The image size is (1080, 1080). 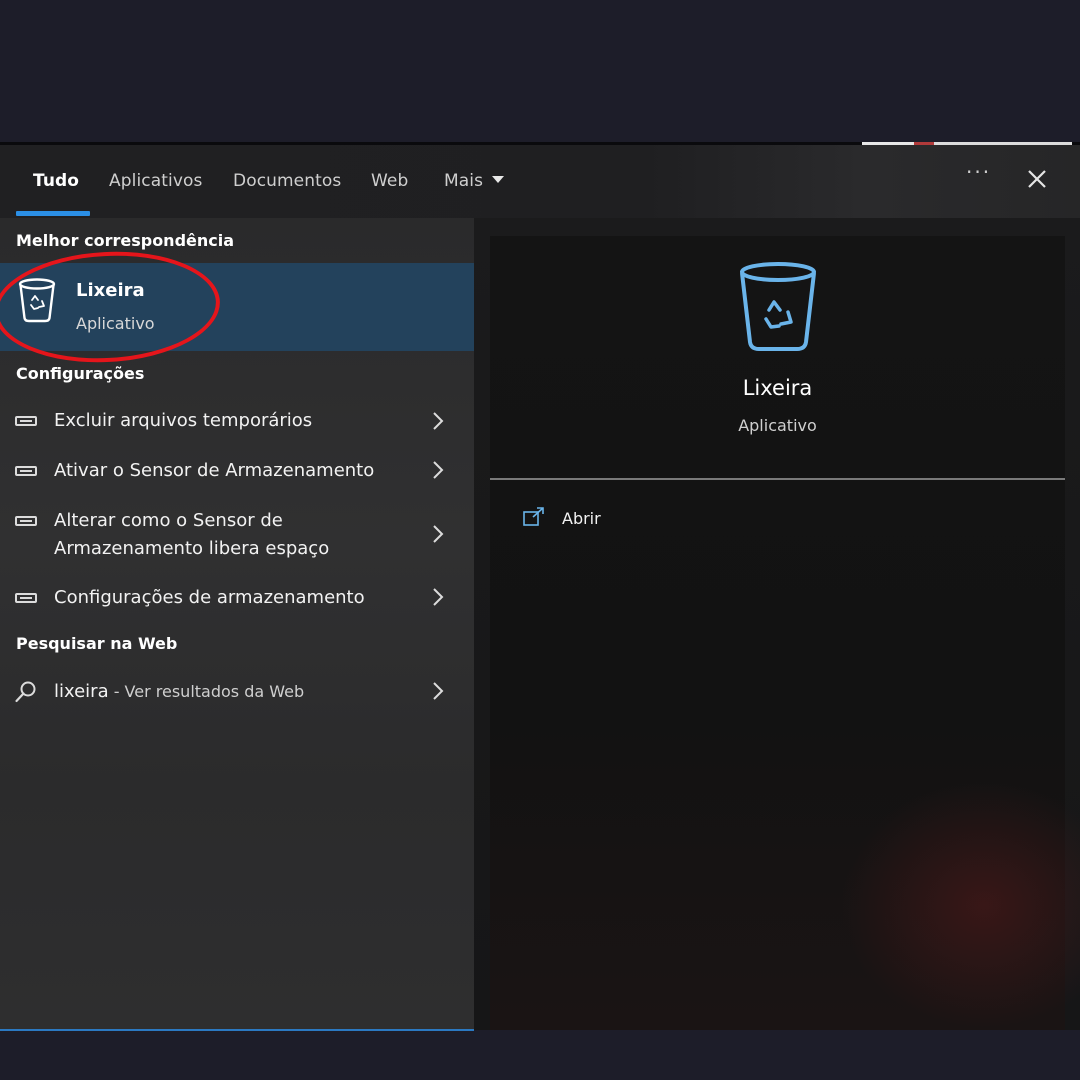 What do you see at coordinates (183, 420) in the screenshot?
I see `list-item-label: Excluir arquivos temporários` at bounding box center [183, 420].